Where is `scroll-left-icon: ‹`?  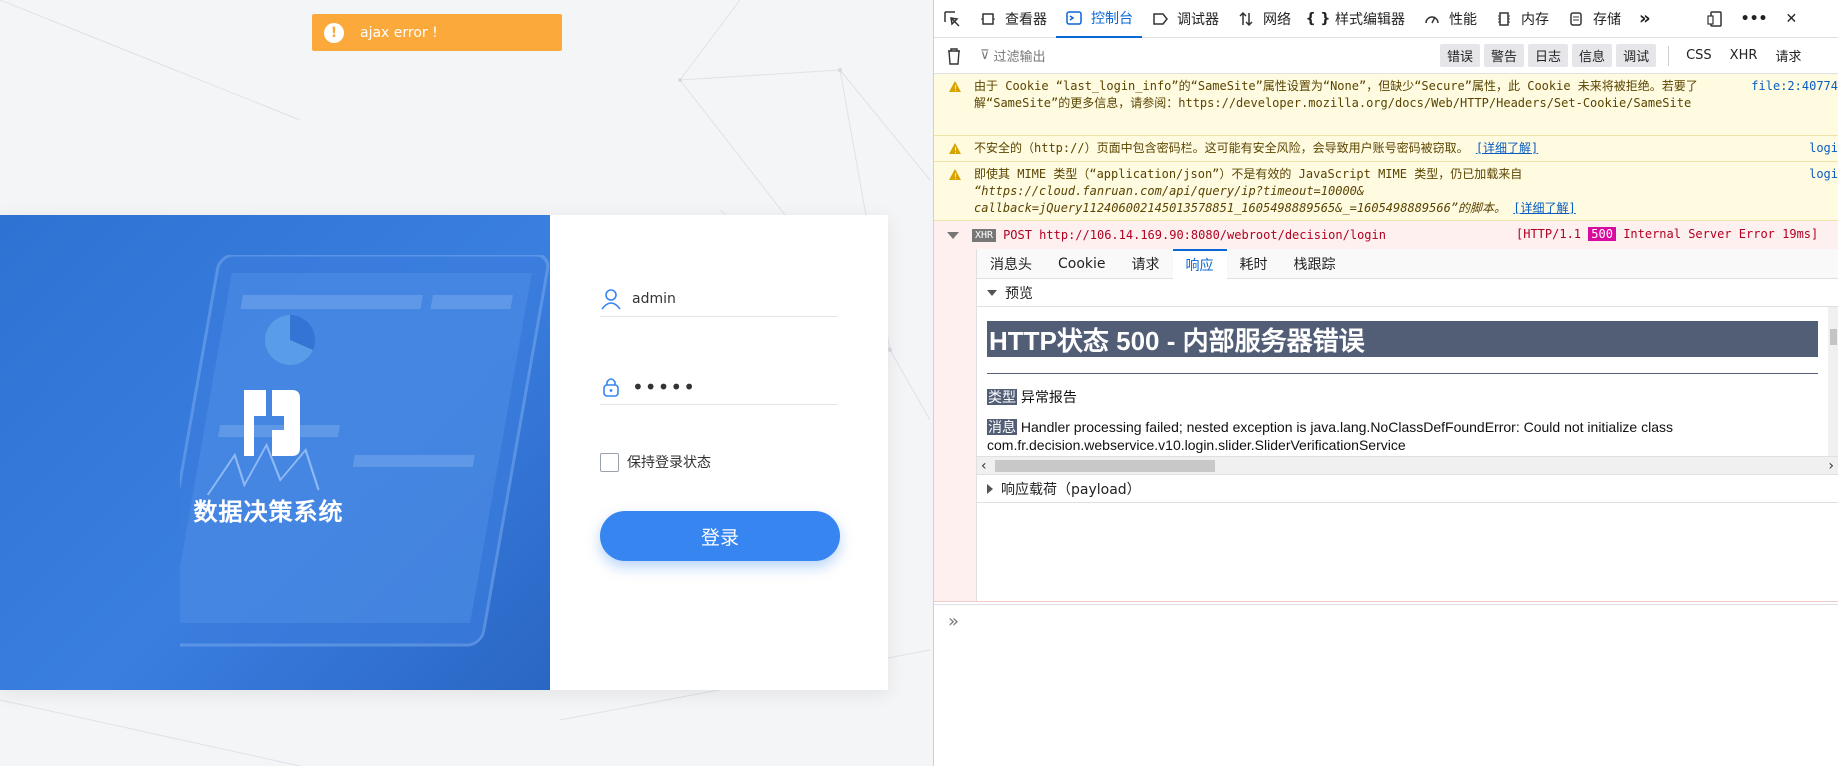 scroll-left-icon: ‹ is located at coordinates (984, 466).